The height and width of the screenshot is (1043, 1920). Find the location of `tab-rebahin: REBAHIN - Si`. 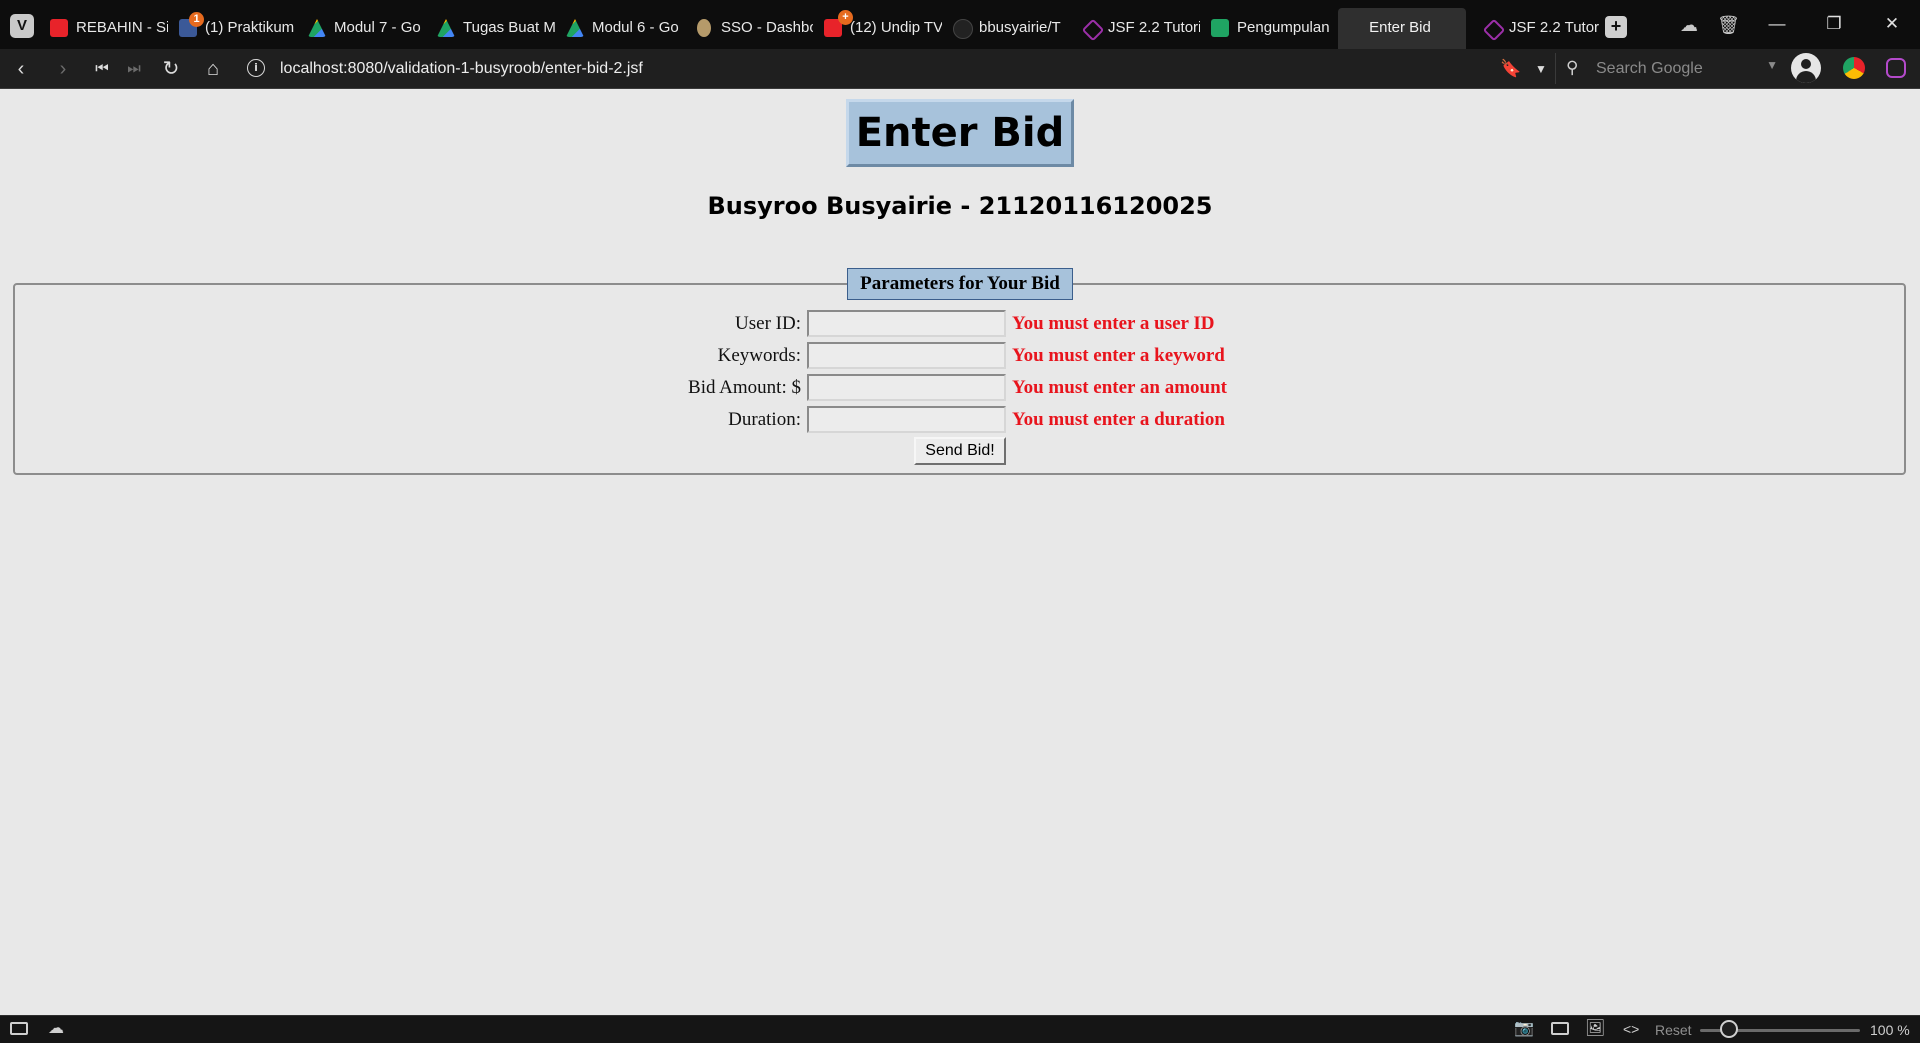

tab-rebahin: REBAHIN - Si is located at coordinates (104, 28).